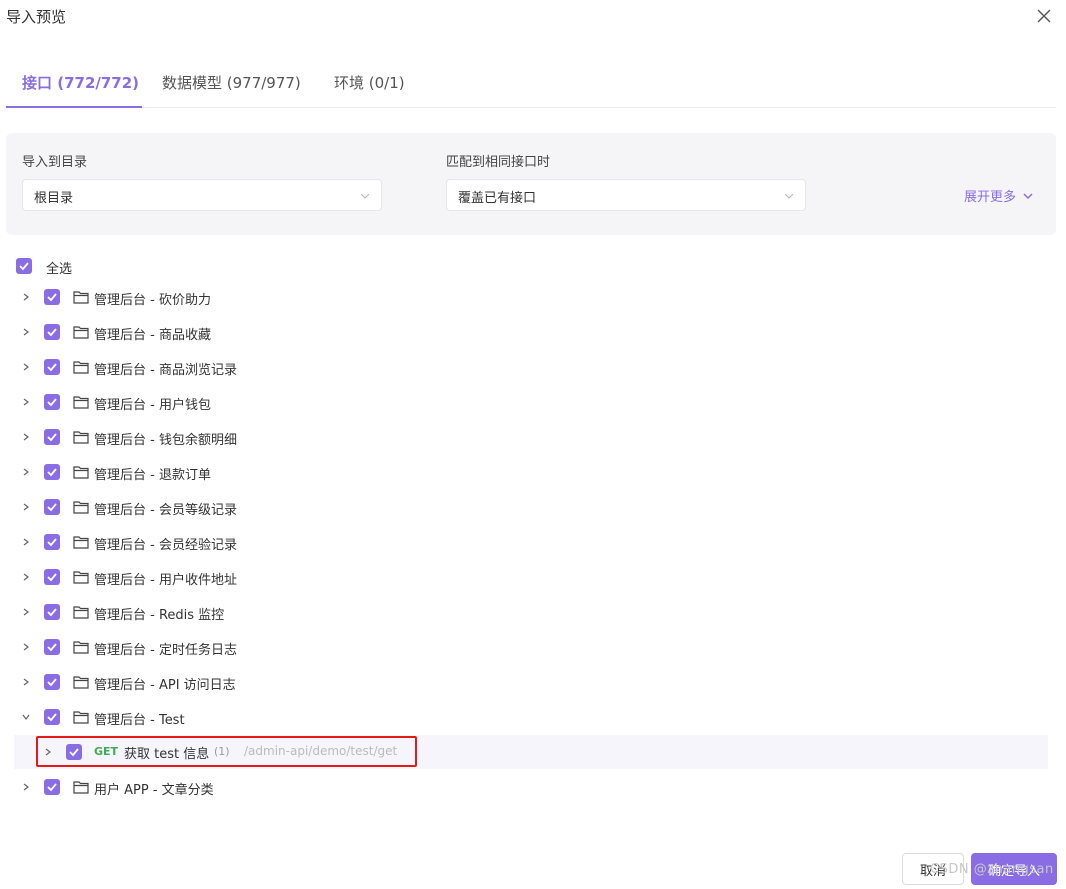 The width and height of the screenshot is (1066, 889). I want to click on close-icon, so click(1044, 16).